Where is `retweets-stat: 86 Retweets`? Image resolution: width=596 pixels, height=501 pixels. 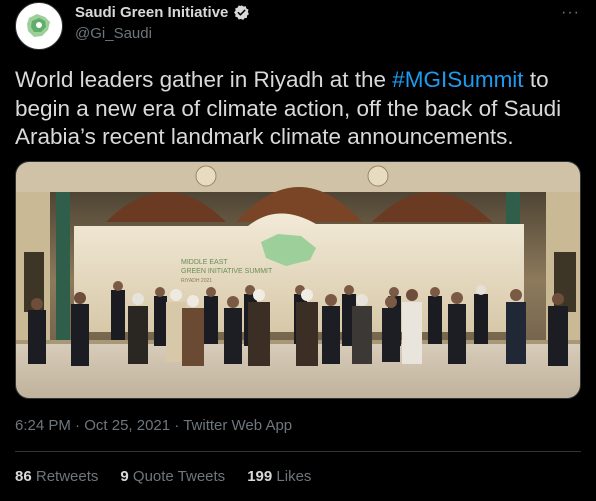
retweets-stat: 86 Retweets is located at coordinates (56, 476).